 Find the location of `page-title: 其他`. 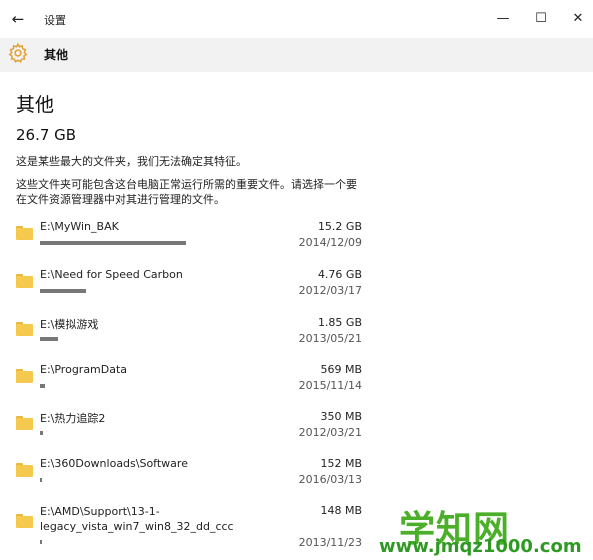

page-title: 其他 is located at coordinates (35, 105).